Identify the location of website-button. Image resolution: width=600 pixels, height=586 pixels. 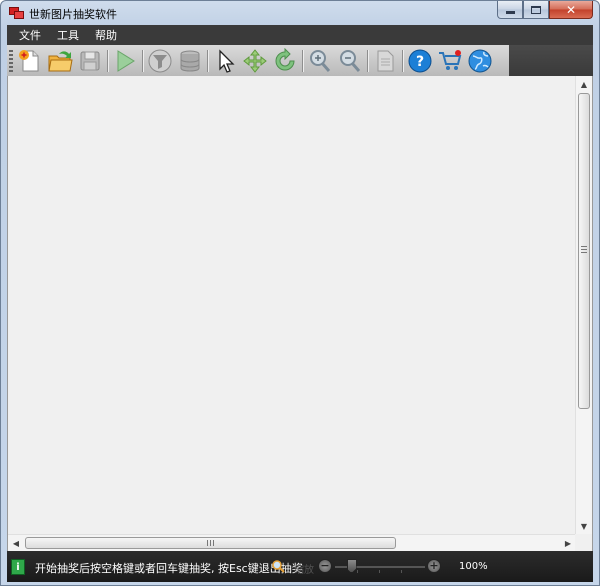
(480, 61).